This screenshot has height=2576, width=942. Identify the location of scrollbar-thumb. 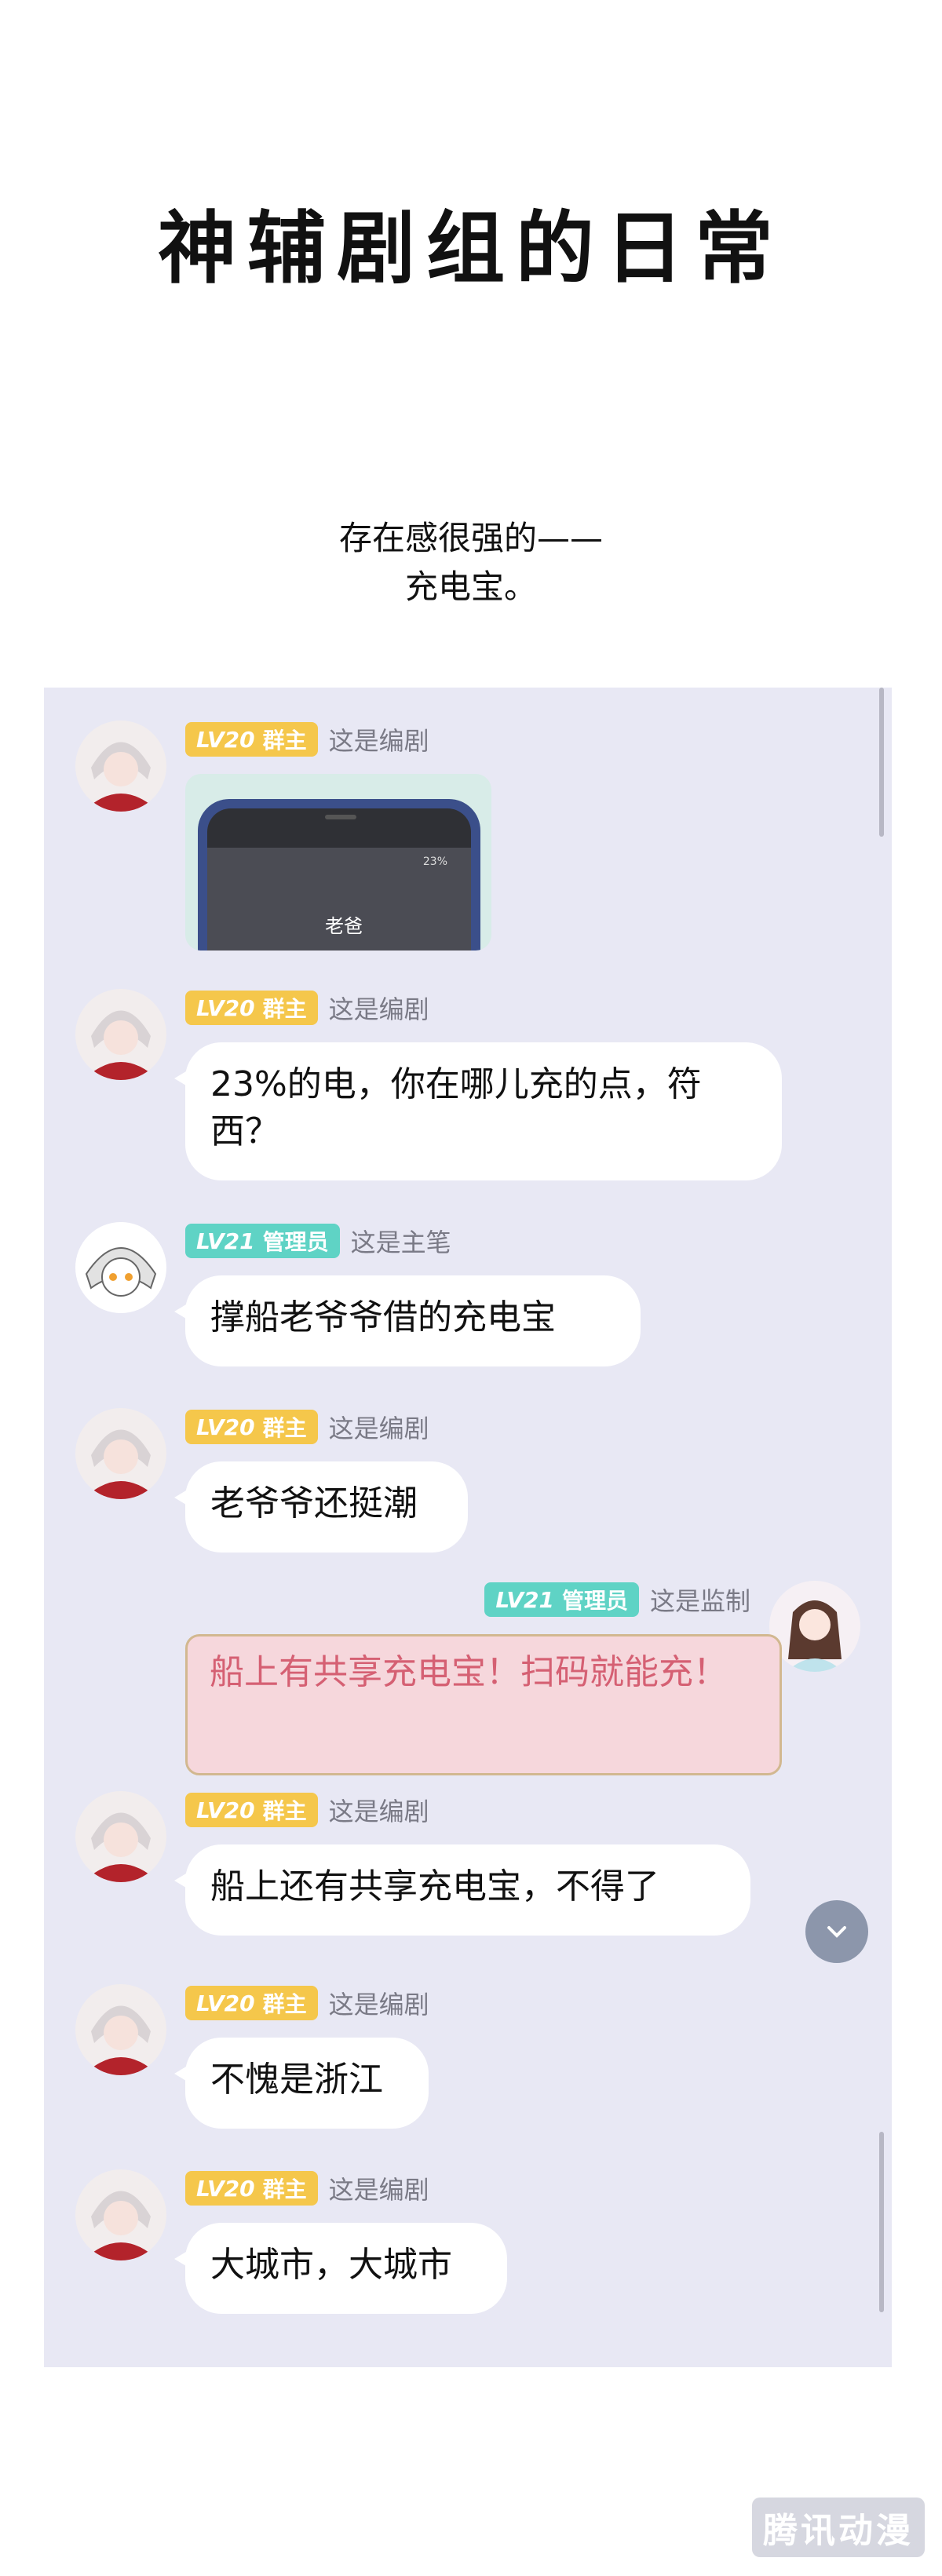
(881, 2222).